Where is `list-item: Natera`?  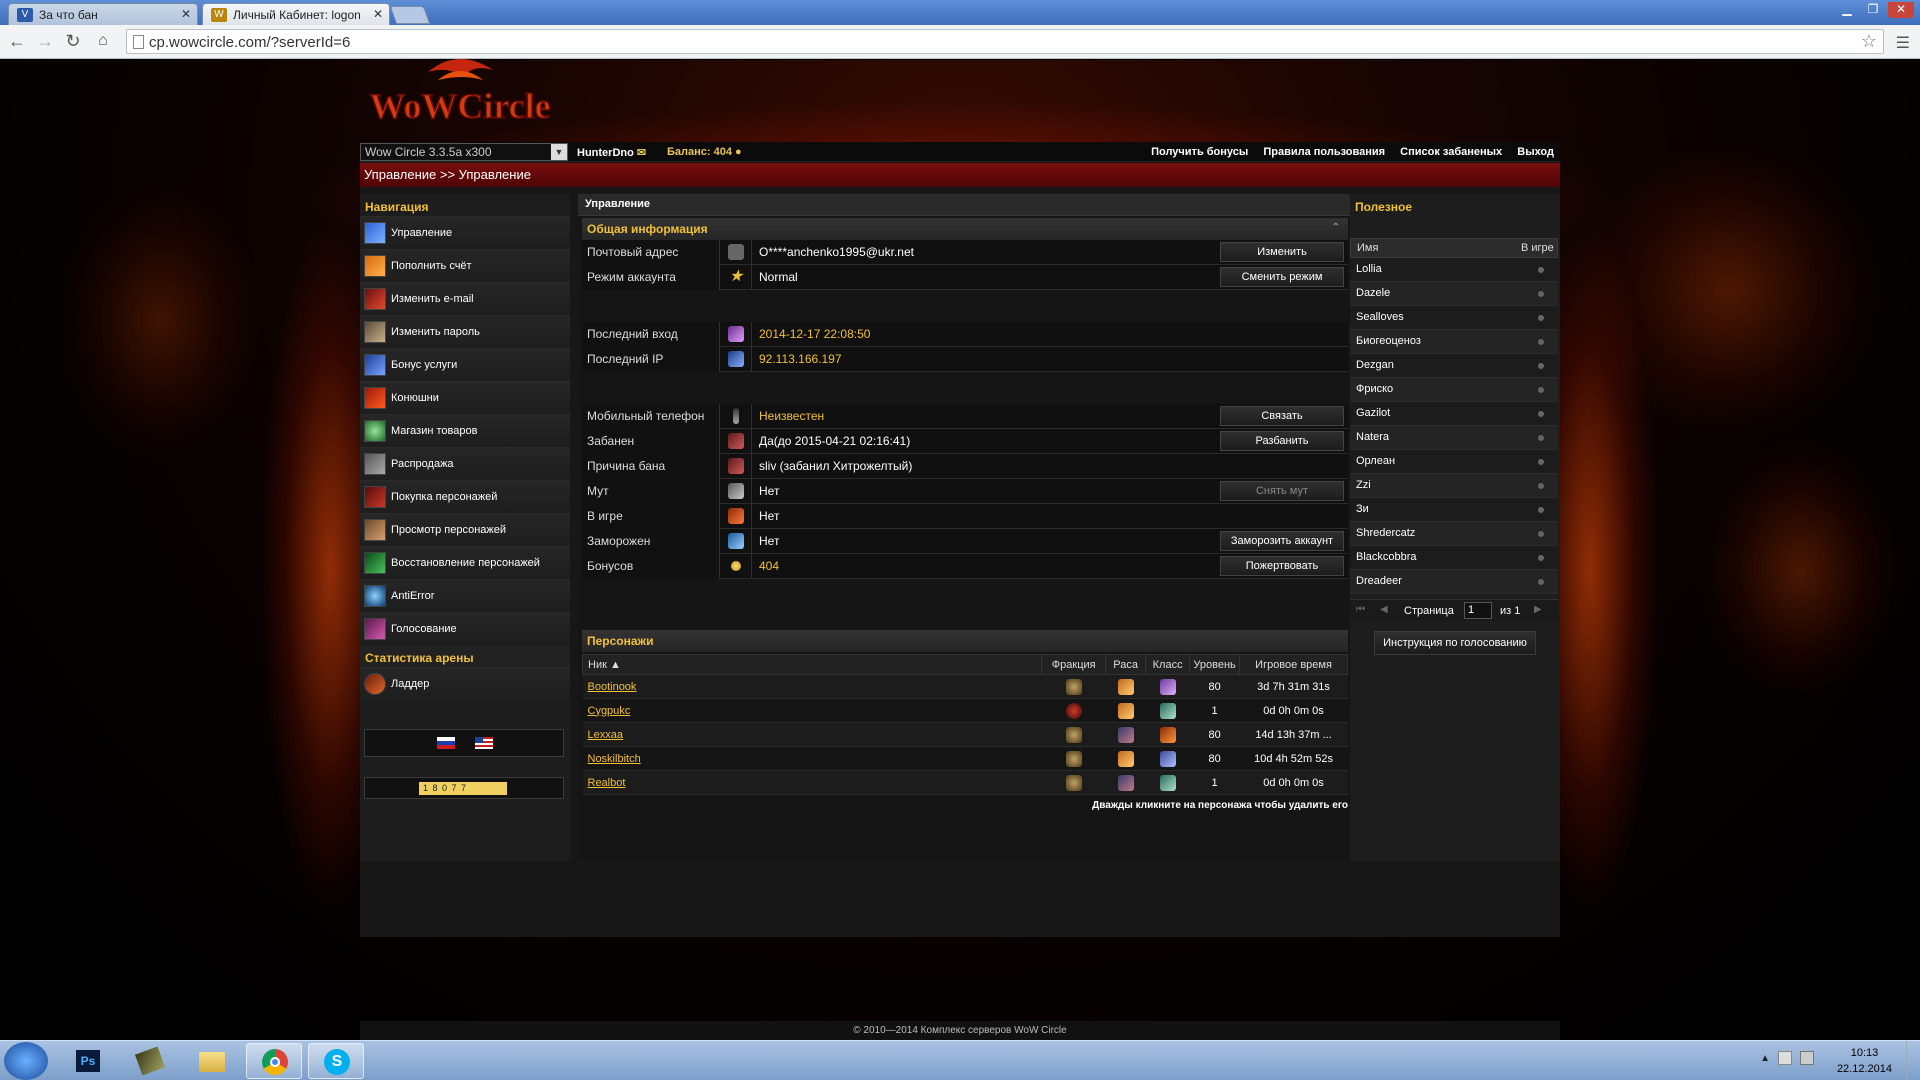 list-item: Natera is located at coordinates (1454, 438).